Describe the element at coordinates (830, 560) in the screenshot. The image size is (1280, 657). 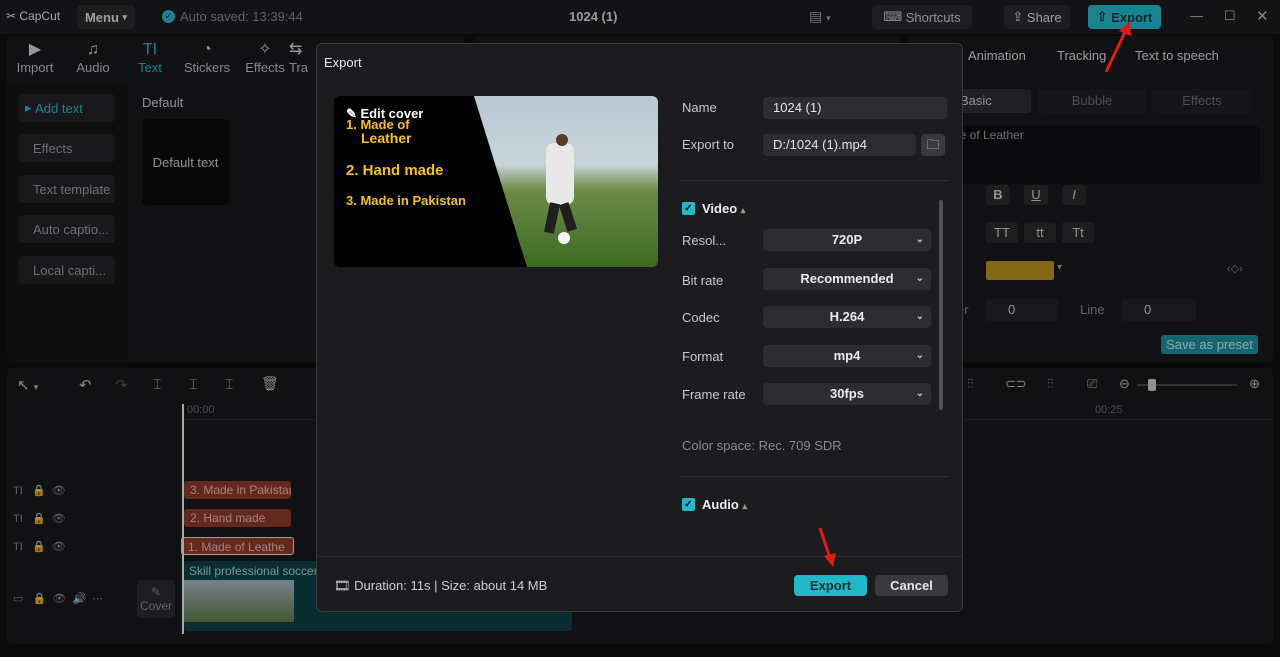
I see `arrow-head-icon` at that location.